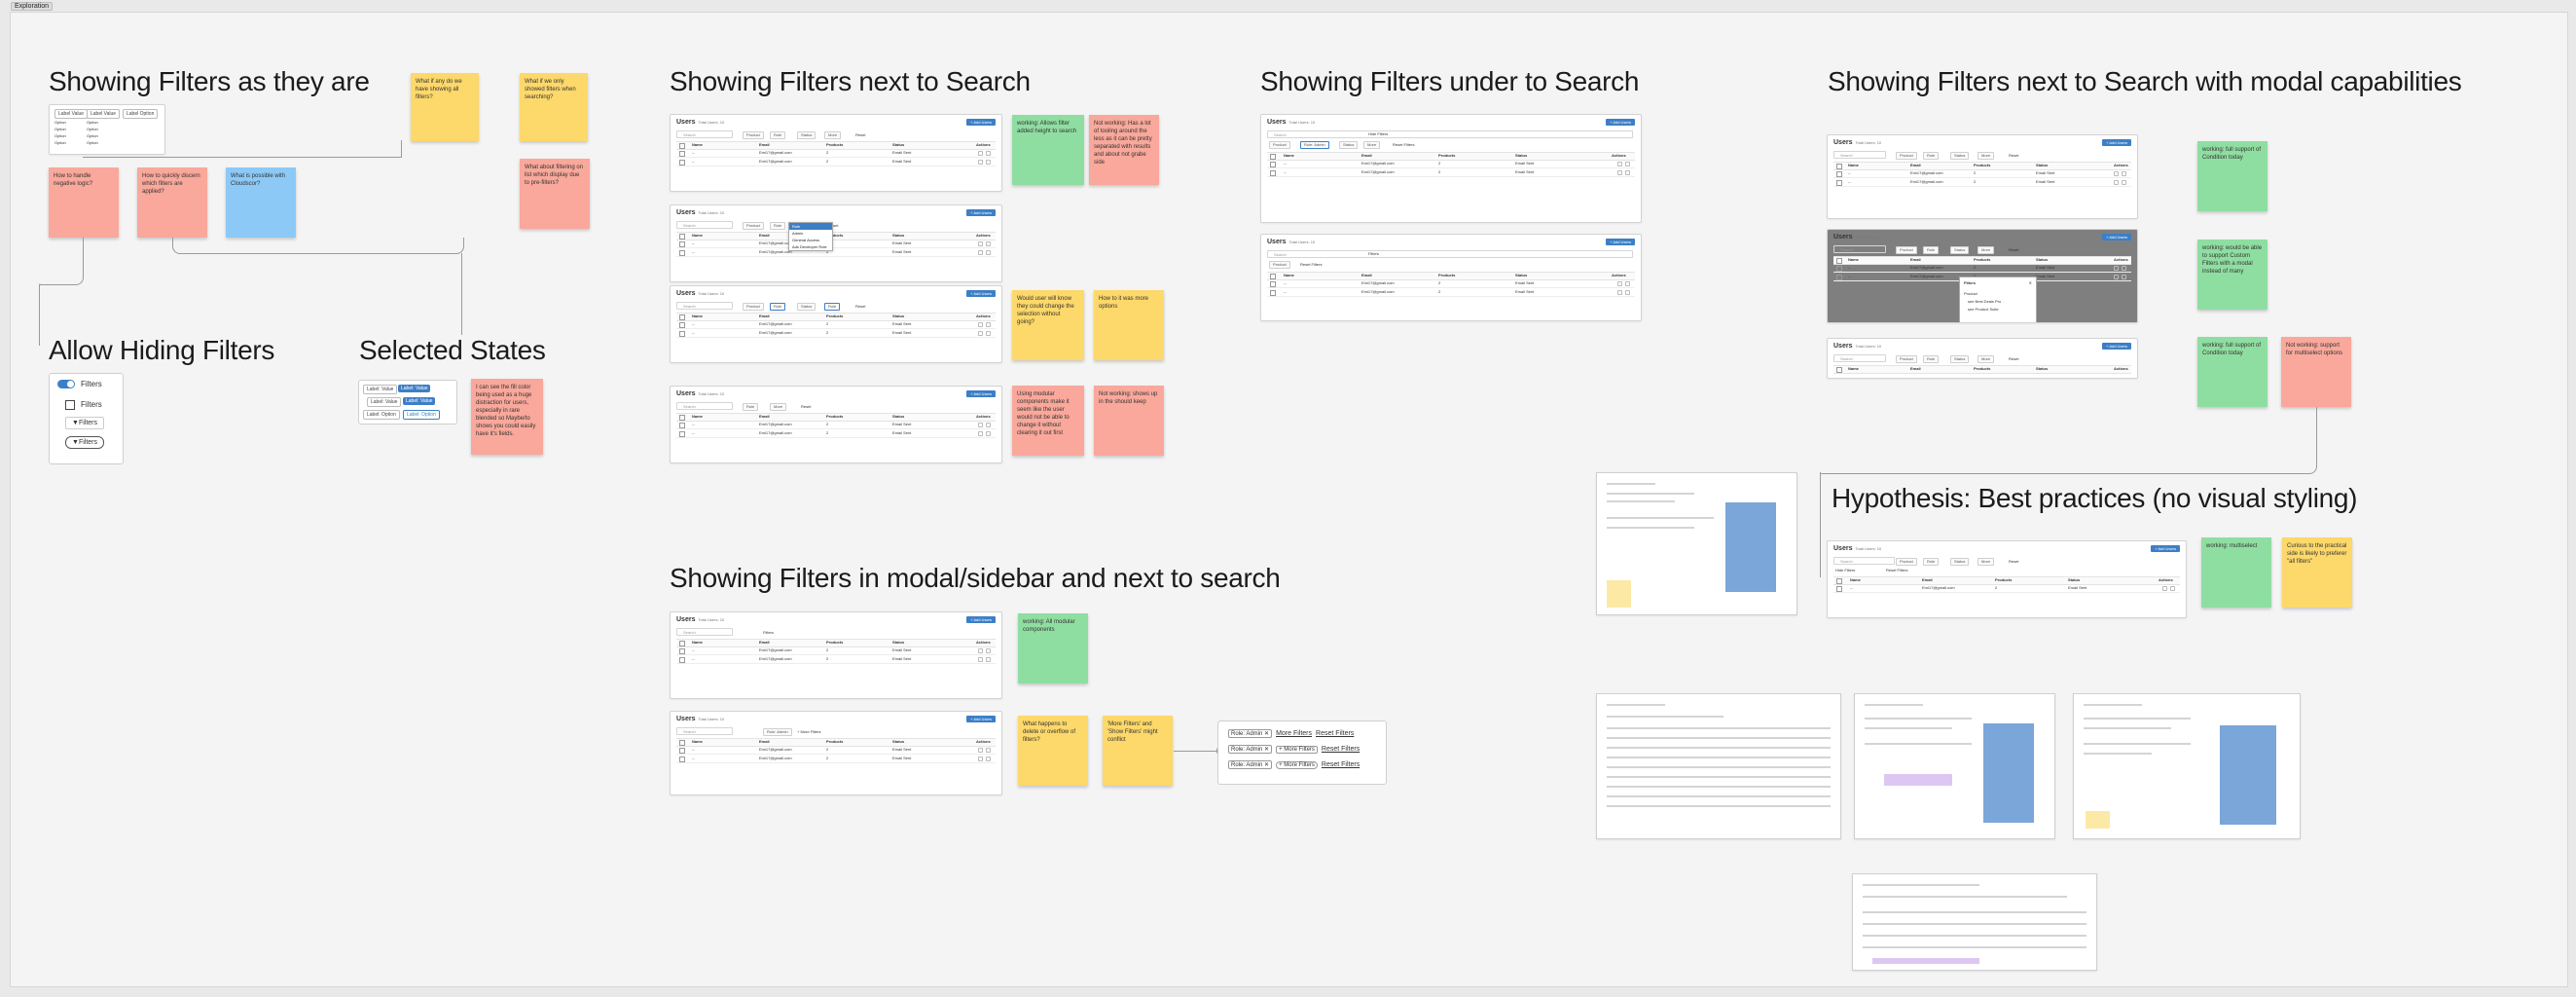 Image resolution: width=2576 pixels, height=997 pixels. What do you see at coordinates (1297, 765) in the screenshot?
I see `more-filters-button: + More Filters` at bounding box center [1297, 765].